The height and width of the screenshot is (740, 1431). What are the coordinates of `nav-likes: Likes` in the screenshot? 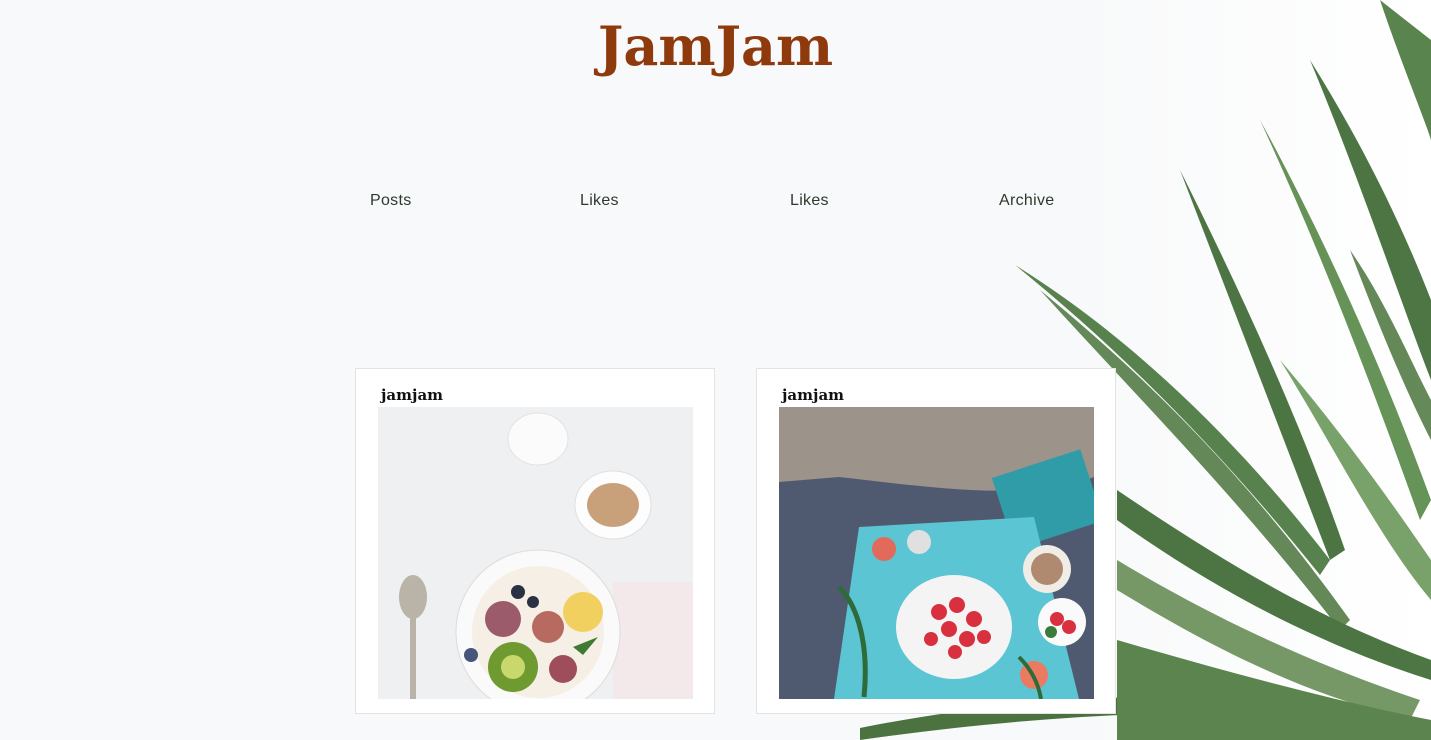 It's located at (599, 201).